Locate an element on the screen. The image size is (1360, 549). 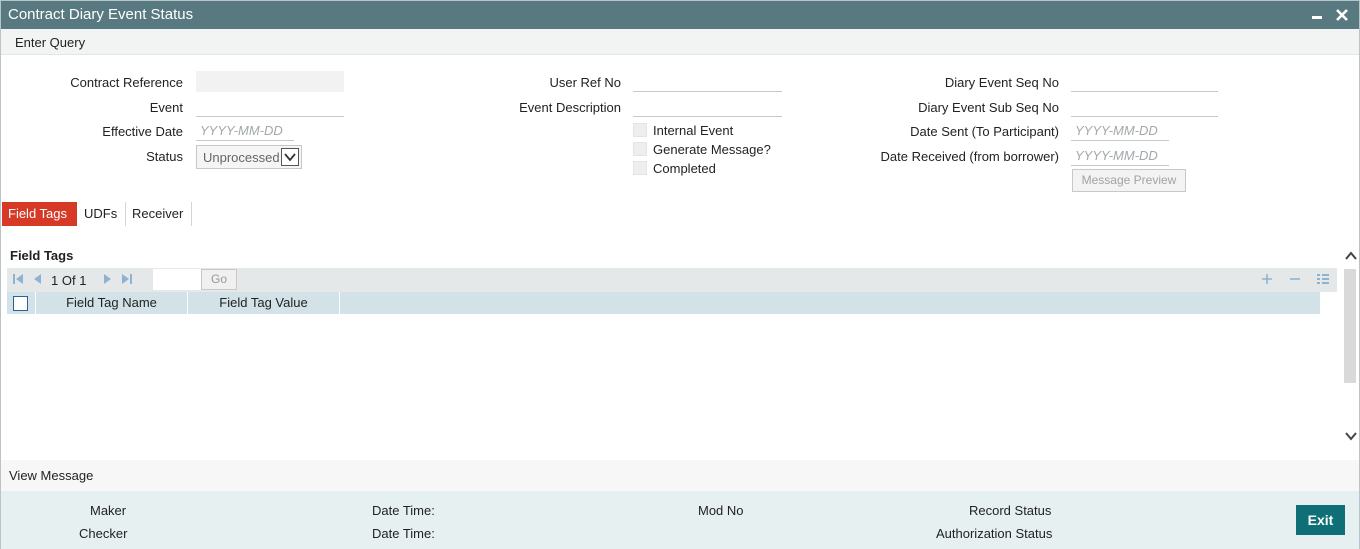
first-page-icon is located at coordinates (18, 280).